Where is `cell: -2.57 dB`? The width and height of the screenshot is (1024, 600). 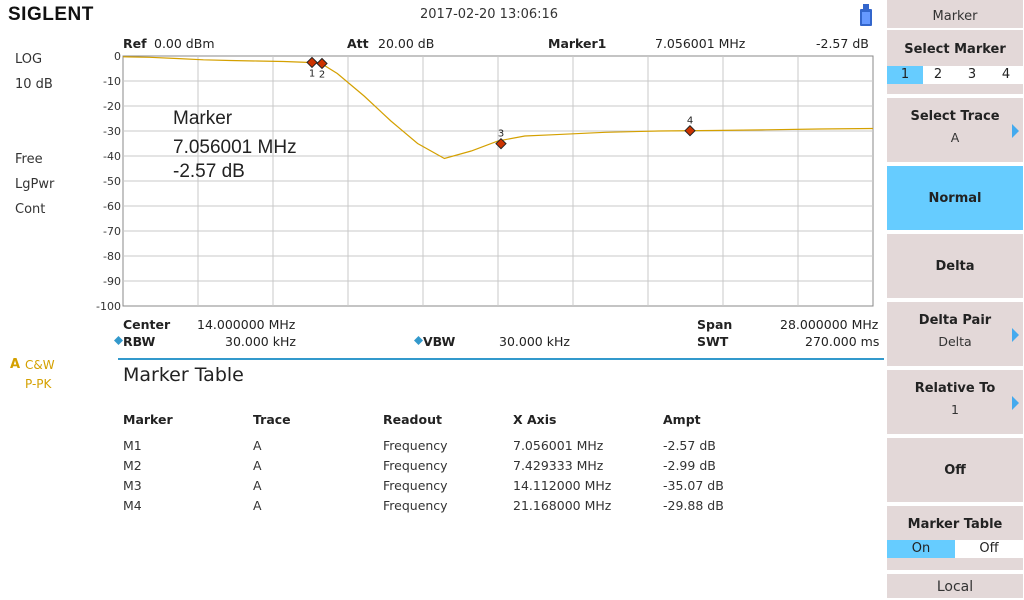 cell: -2.57 dB is located at coordinates (689, 445).